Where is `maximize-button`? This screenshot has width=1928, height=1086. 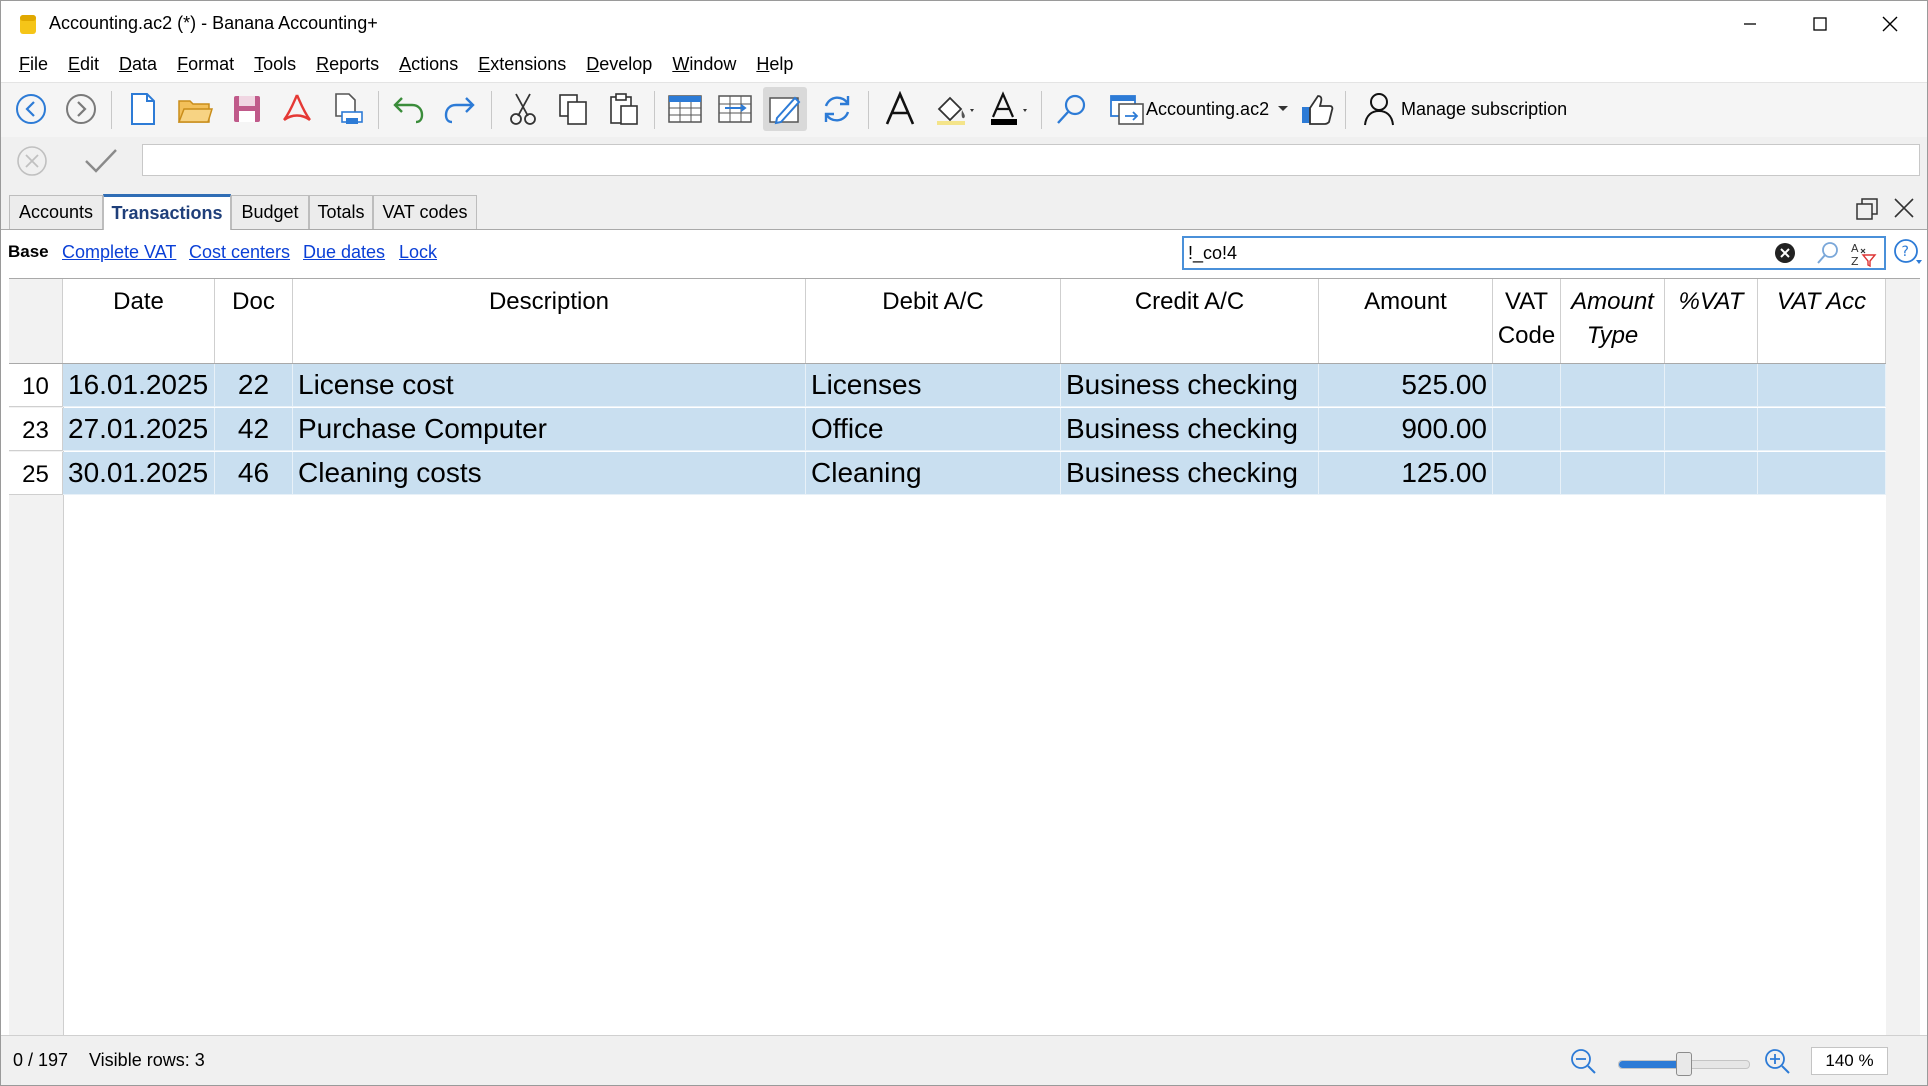 maximize-button is located at coordinates (1820, 24).